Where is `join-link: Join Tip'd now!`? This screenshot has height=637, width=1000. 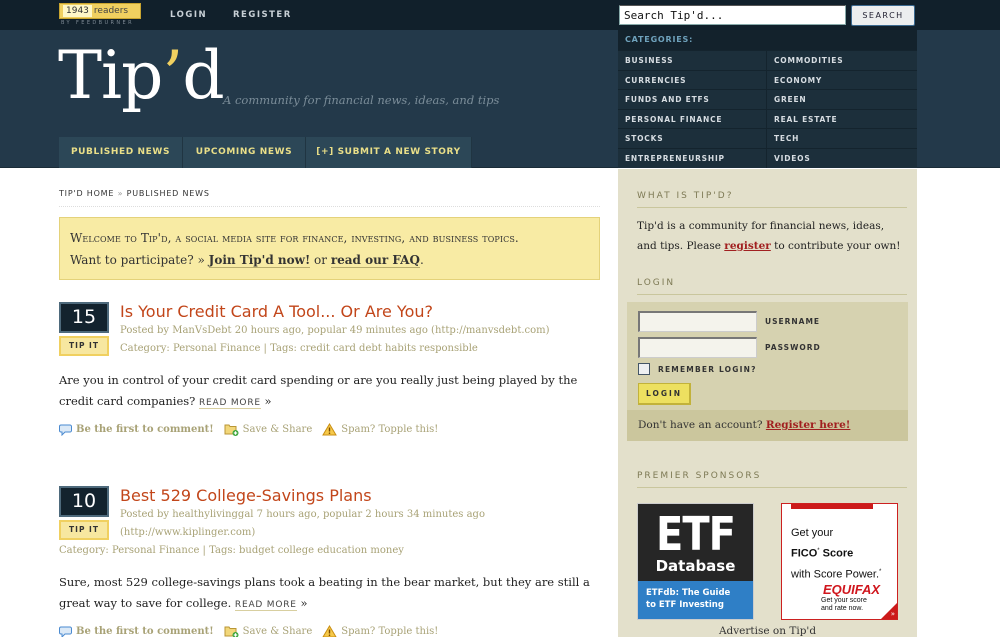
join-link: Join Tip'd now! is located at coordinates (259, 260).